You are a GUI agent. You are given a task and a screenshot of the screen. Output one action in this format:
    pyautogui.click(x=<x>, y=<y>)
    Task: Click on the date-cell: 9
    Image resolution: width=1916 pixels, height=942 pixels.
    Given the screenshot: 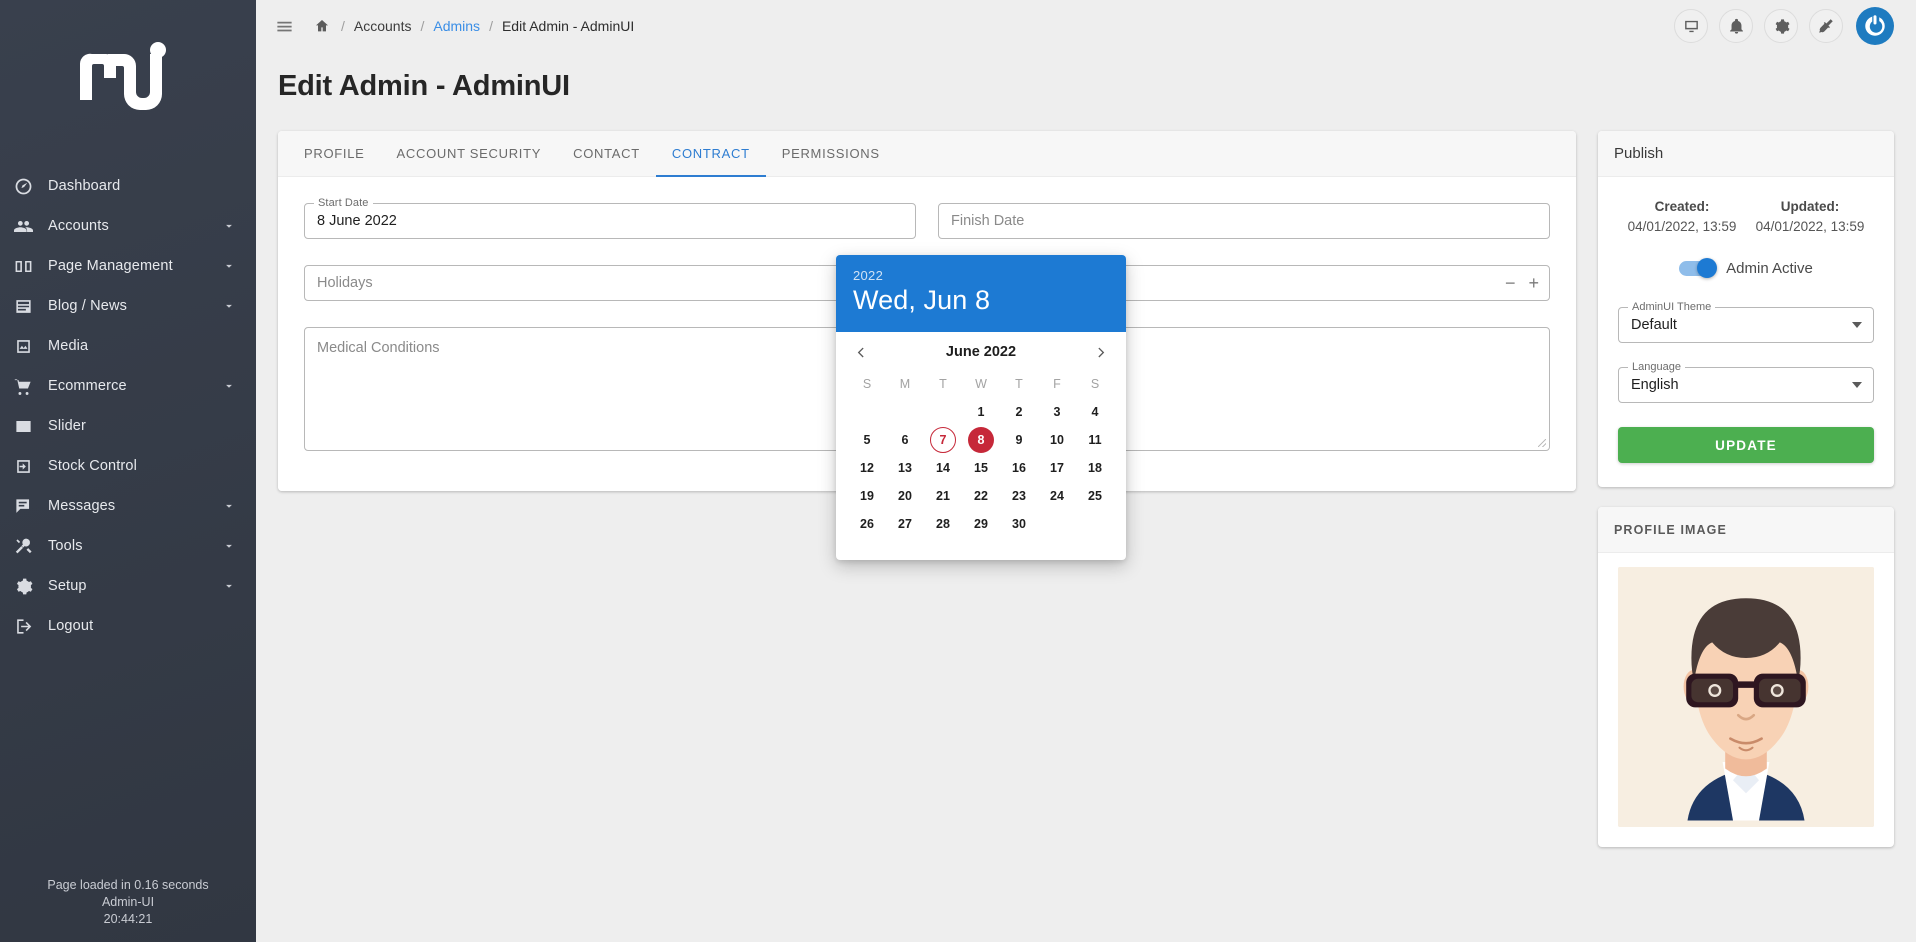 What is the action you would take?
    pyautogui.click(x=1019, y=440)
    